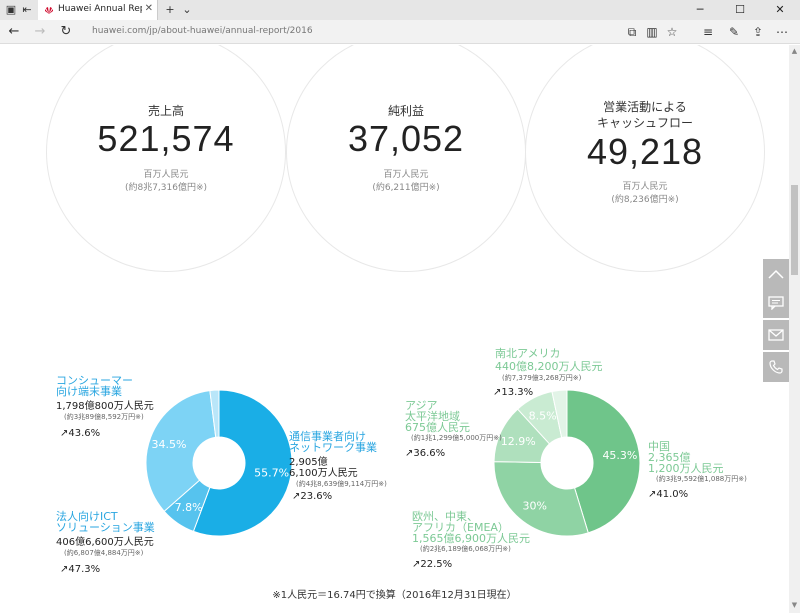 This screenshot has width=800, height=613. I want to click on chat-icon, so click(776, 303).